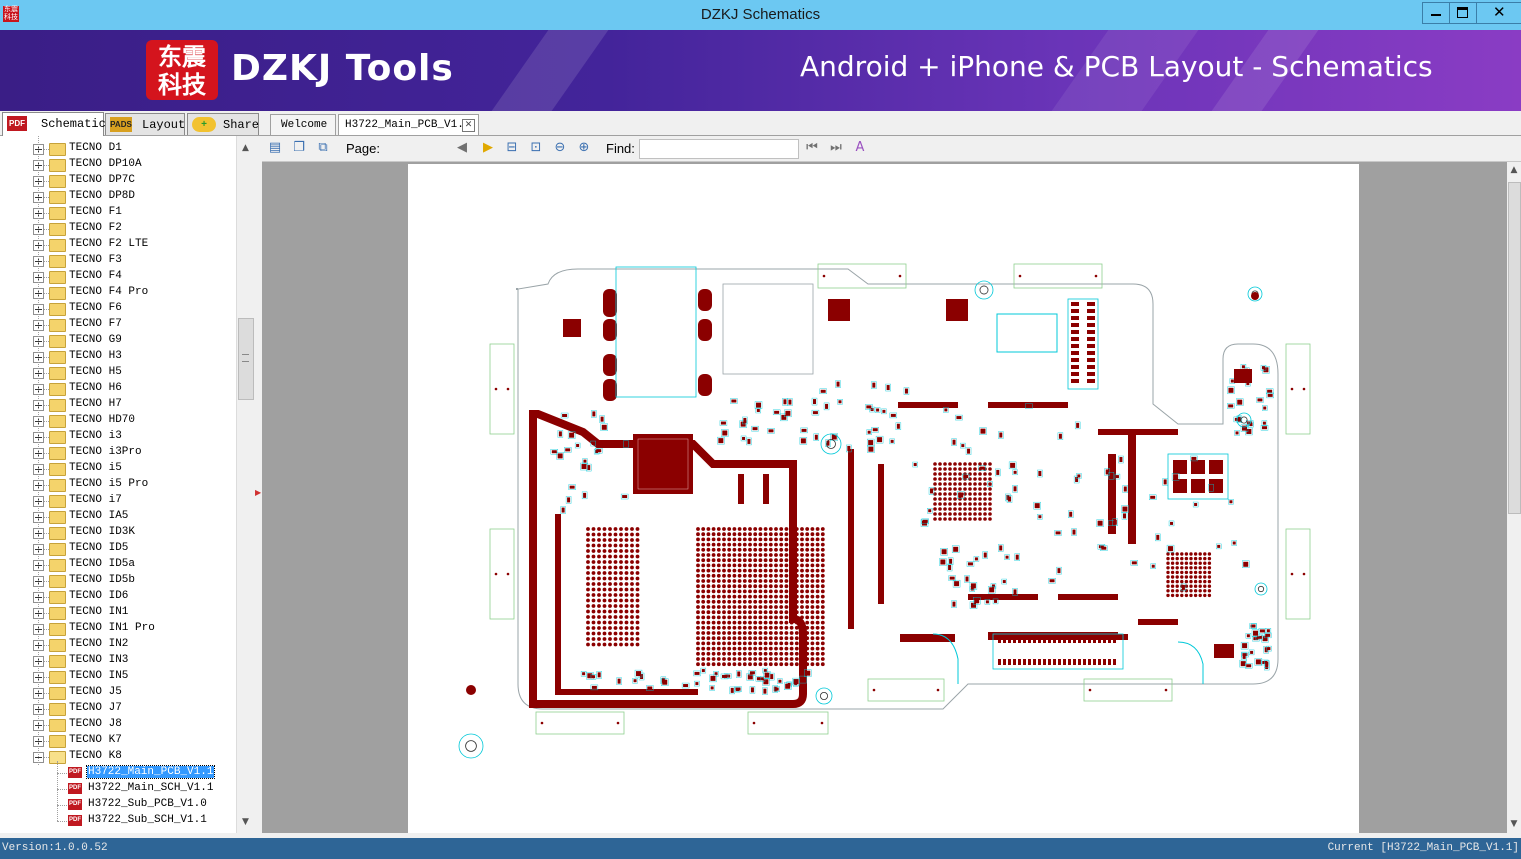 This screenshot has width=1521, height=859. Describe the element at coordinates (95, 228) in the screenshot. I see `tree-folder-label: TECNO F2` at that location.